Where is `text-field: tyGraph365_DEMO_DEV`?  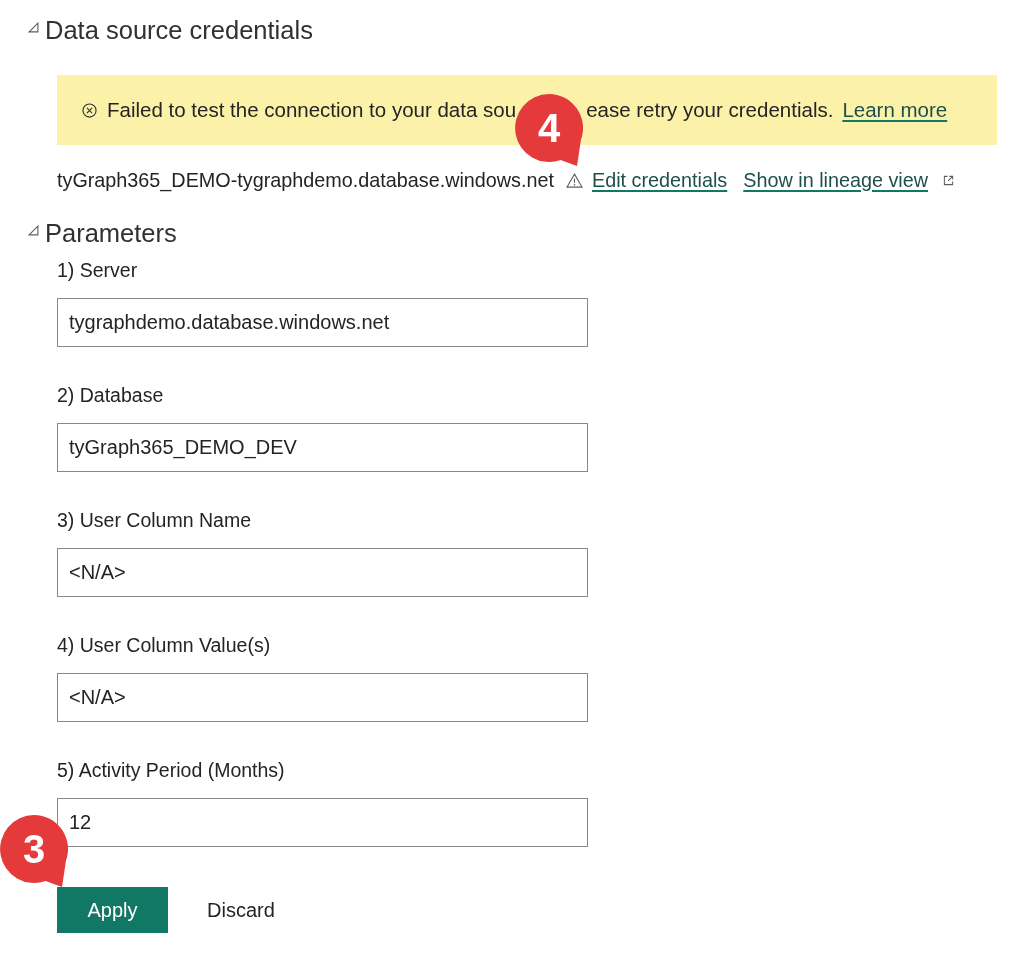
text-field: tyGraph365_DEMO_DEV is located at coordinates (322, 447).